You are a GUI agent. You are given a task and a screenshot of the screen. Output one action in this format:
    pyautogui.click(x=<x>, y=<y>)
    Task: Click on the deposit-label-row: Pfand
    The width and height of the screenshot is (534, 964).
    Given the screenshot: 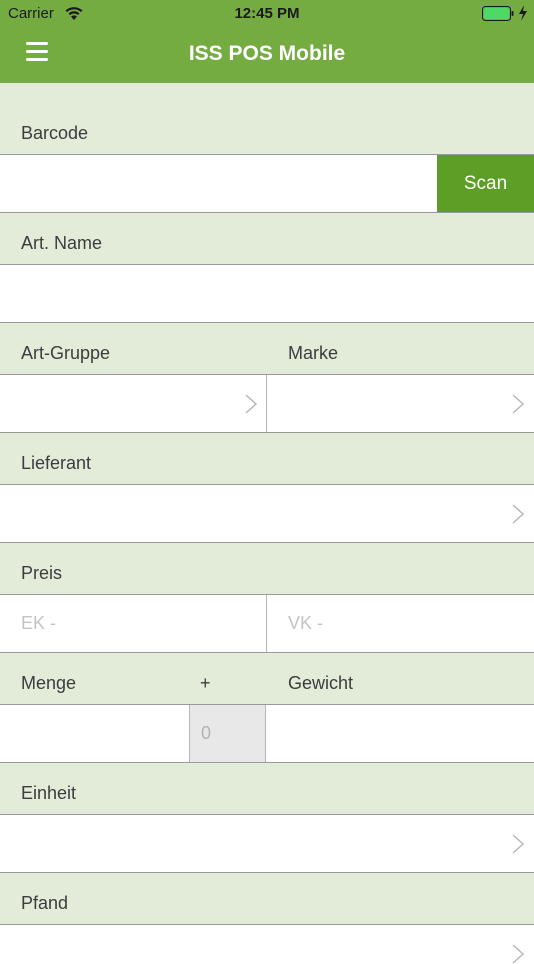 What is the action you would take?
    pyautogui.click(x=267, y=898)
    